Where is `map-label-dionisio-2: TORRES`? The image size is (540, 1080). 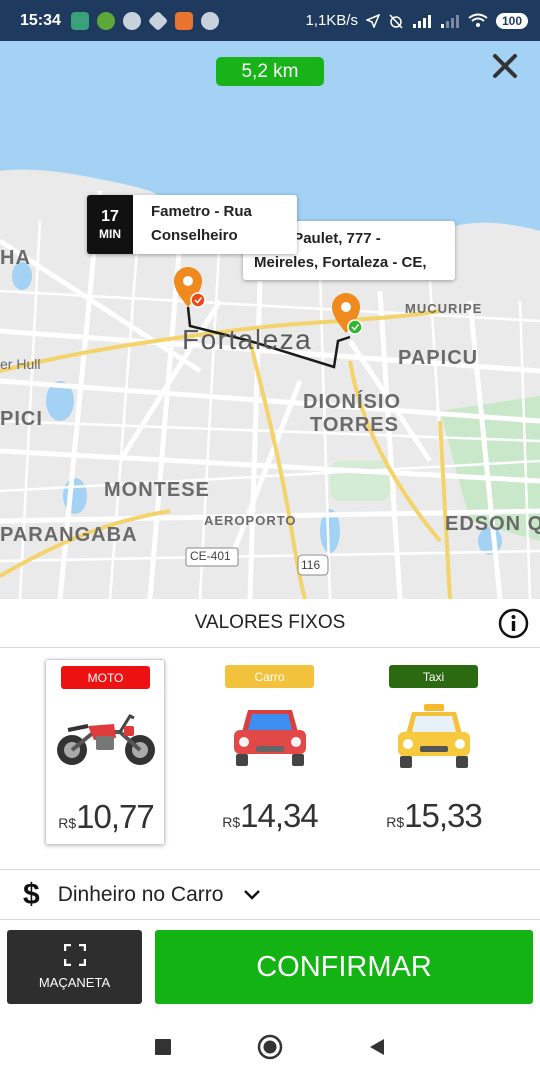
map-label-dionisio-2: TORRES is located at coordinates (354, 425).